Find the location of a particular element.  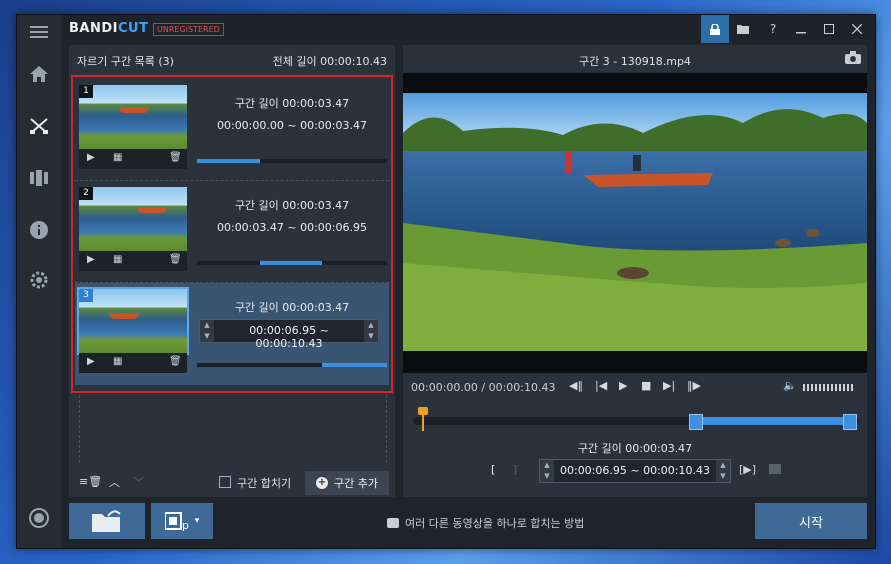

set-start-icon: [ is located at coordinates (493, 469).